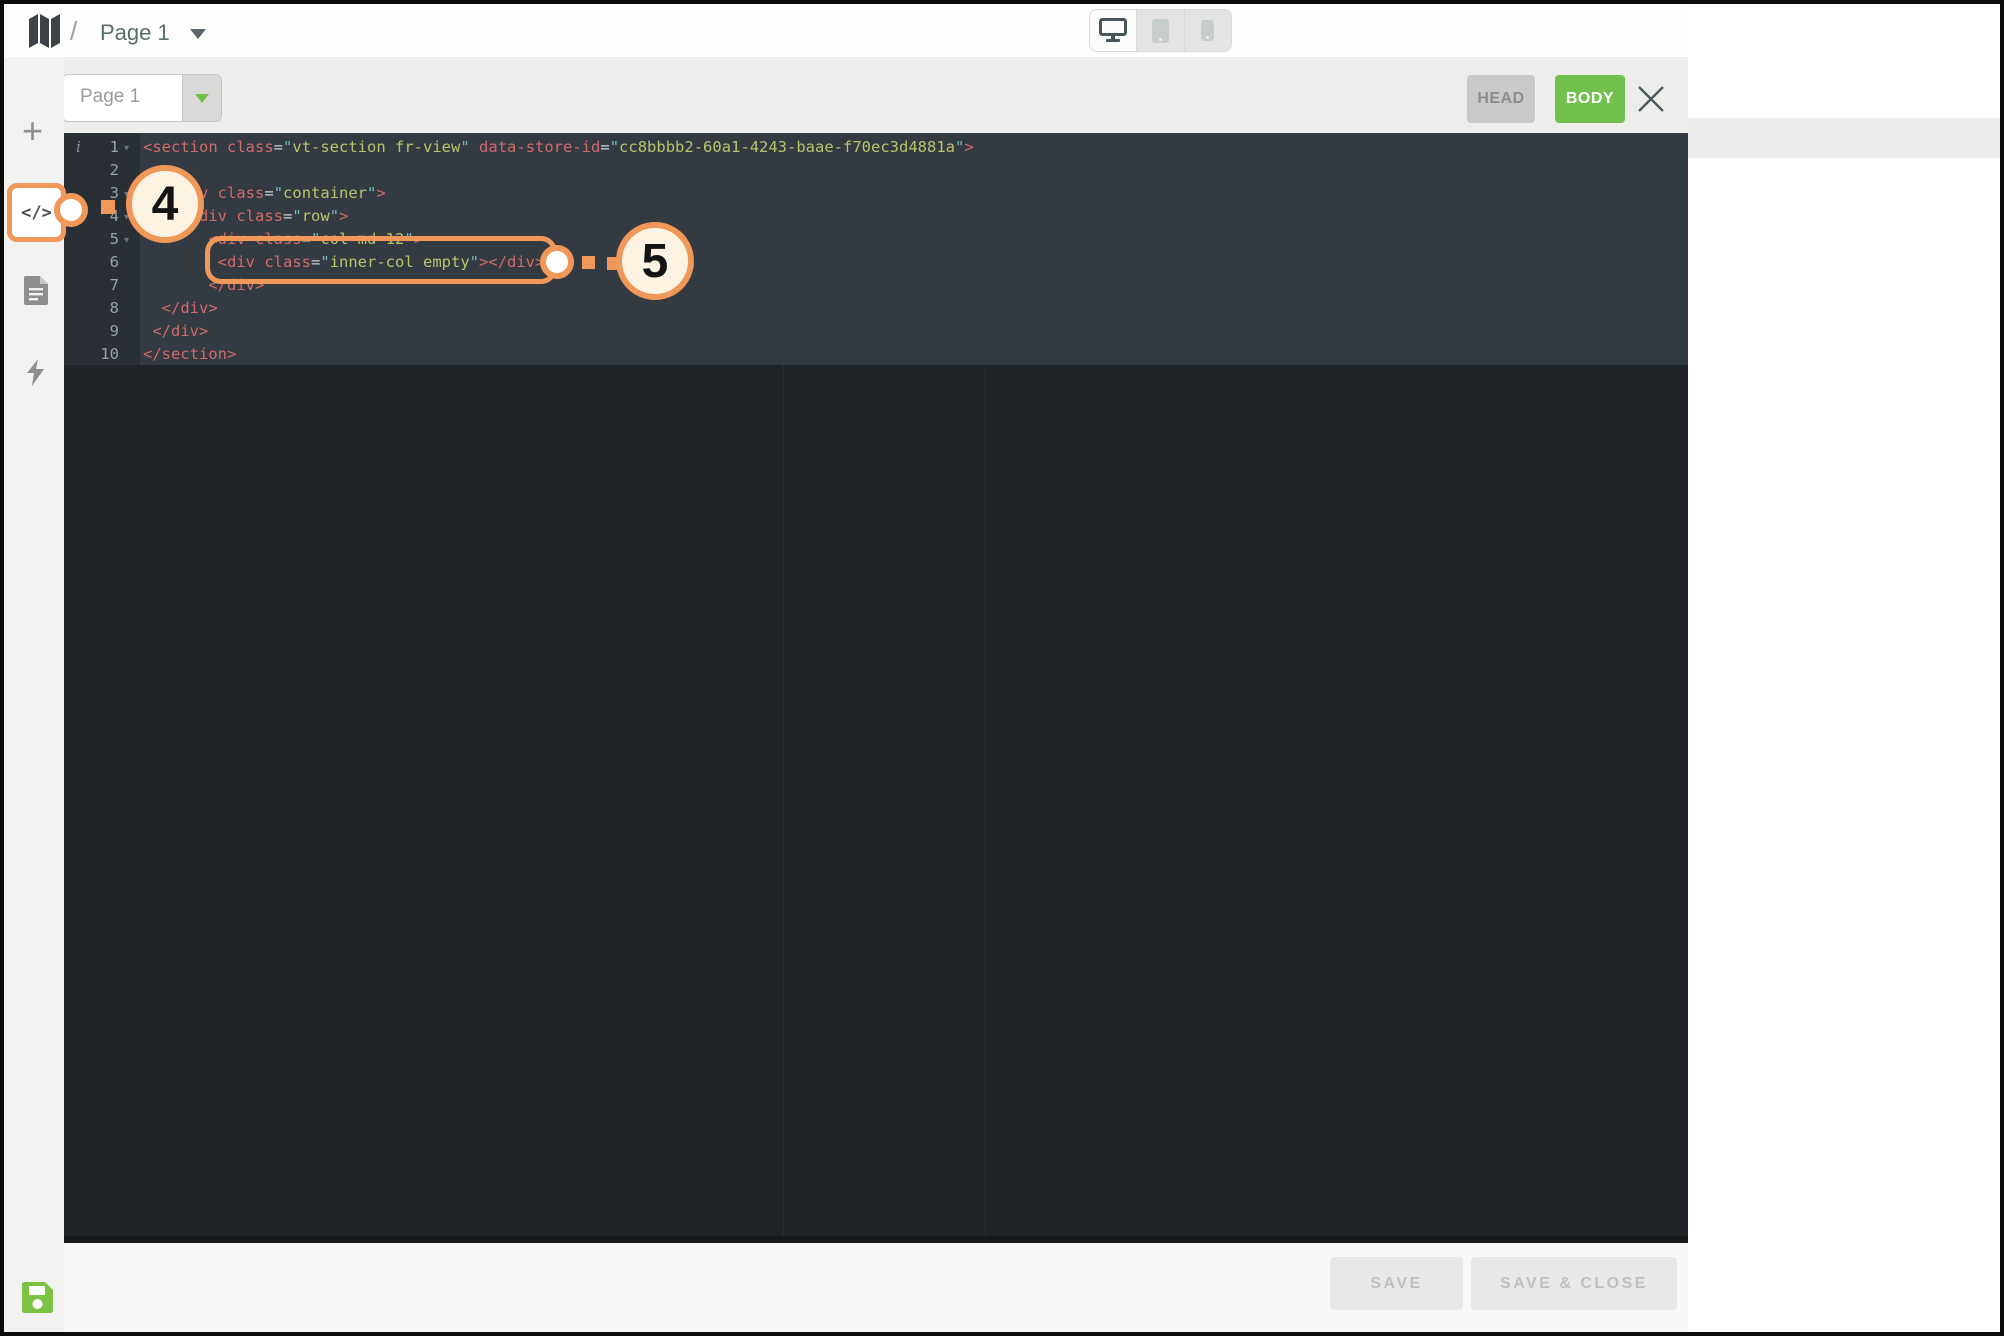  What do you see at coordinates (1590, 99) in the screenshot?
I see `body-tab-button: BODY` at bounding box center [1590, 99].